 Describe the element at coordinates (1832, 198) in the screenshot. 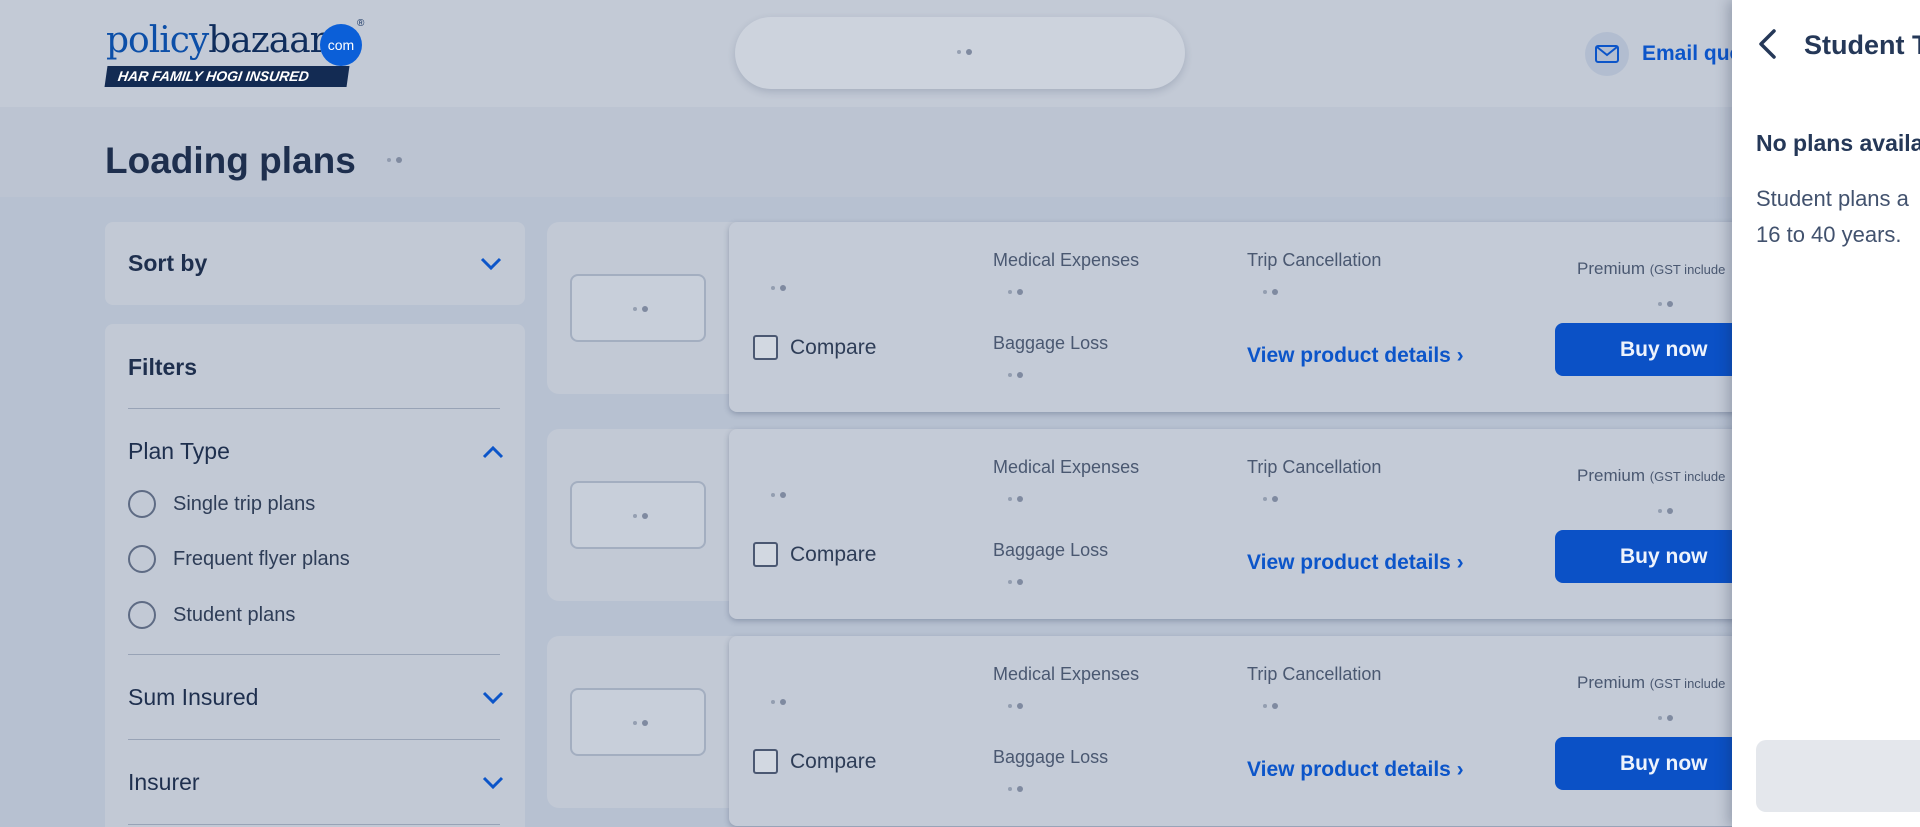

I see `message-line: Student plans a` at that location.